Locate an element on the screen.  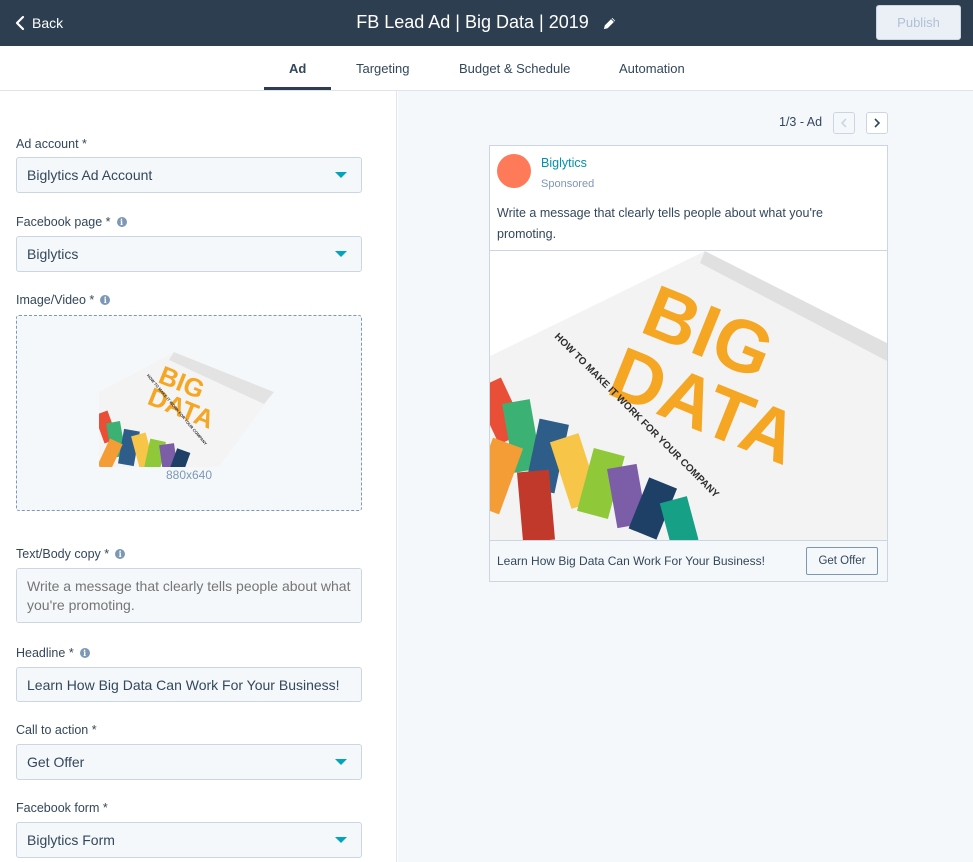
call-to-action-select: Get Offer is located at coordinates (189, 762).